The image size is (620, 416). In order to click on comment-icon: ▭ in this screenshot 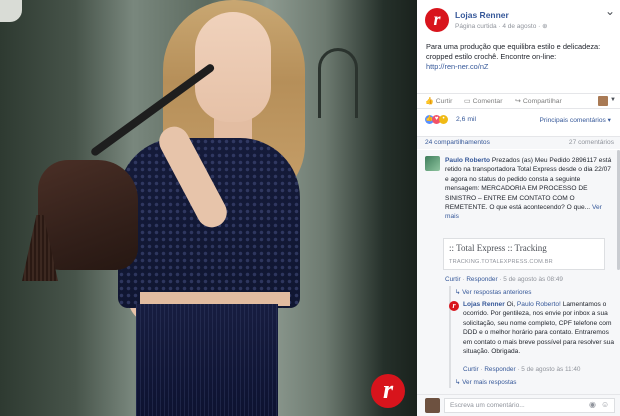, I will do `click(467, 101)`.